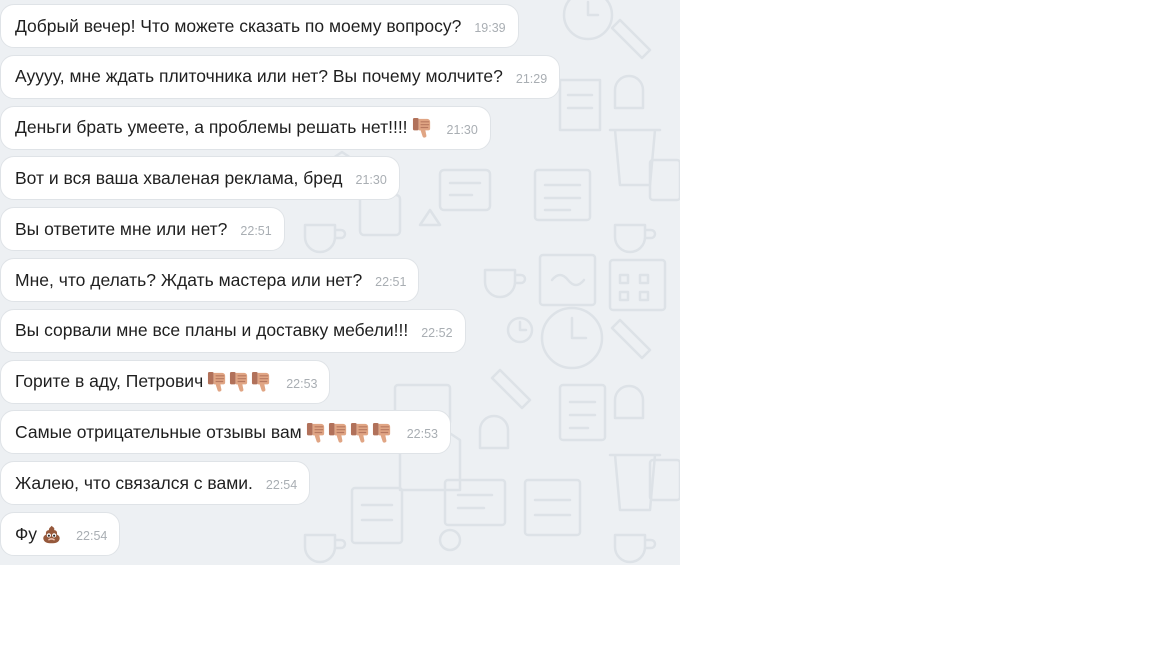 Image resolution: width=1152 pixels, height=648 pixels. I want to click on message-bubble: Самые отрицательные отзывы вам 22:53, so click(225, 432).